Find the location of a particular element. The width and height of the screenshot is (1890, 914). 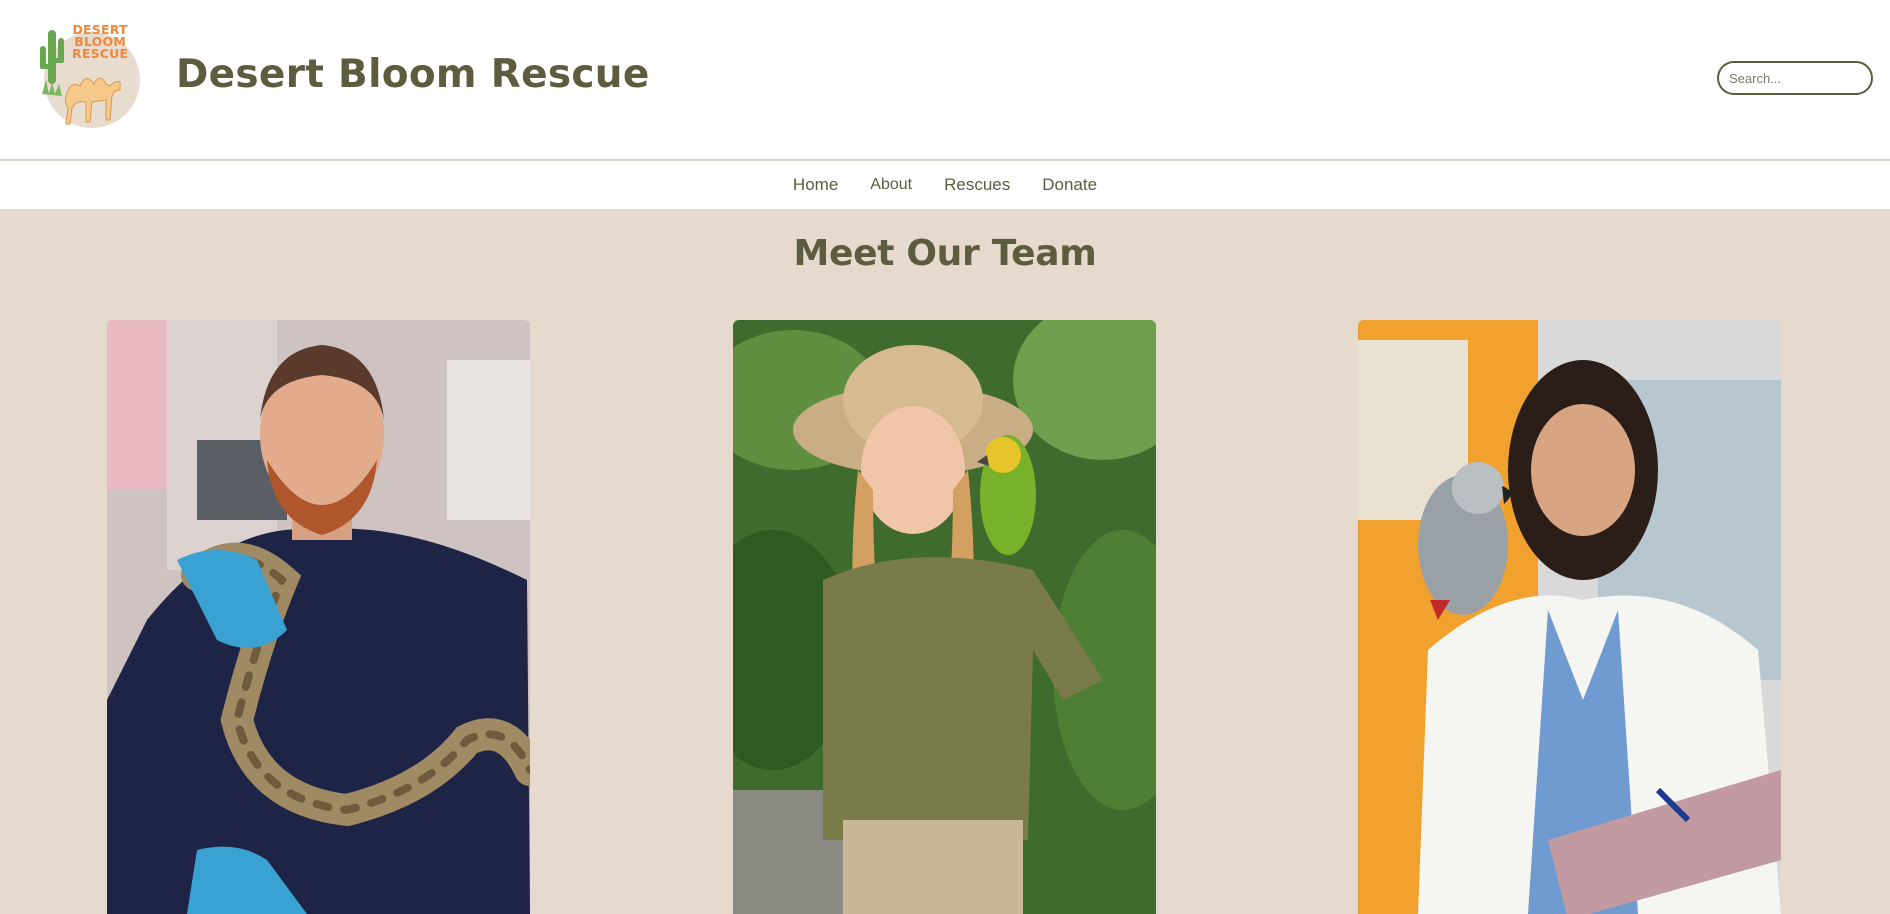

nav-item-rescues: Rescues is located at coordinates (977, 185).